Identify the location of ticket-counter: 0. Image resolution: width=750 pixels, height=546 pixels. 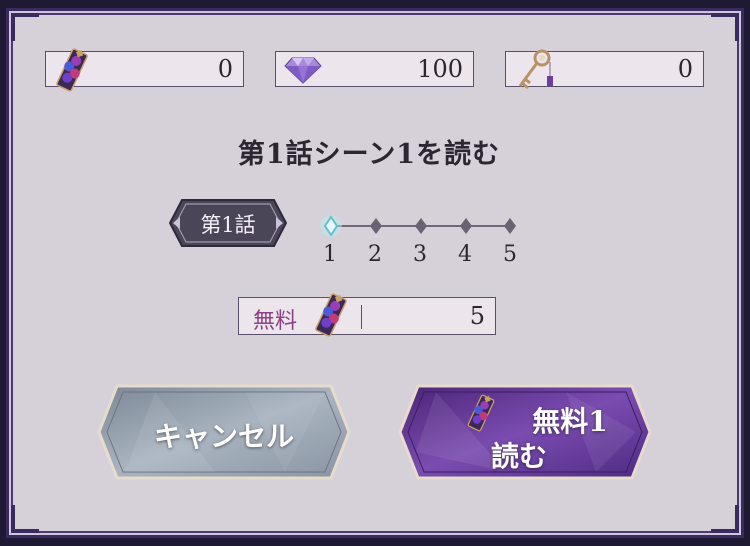
(144, 70).